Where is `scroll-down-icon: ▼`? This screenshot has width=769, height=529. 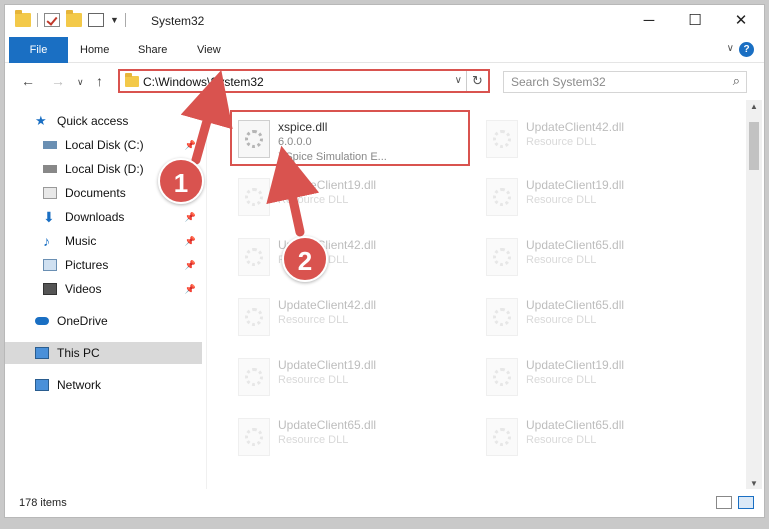 scroll-down-icon: ▼ is located at coordinates (754, 483).